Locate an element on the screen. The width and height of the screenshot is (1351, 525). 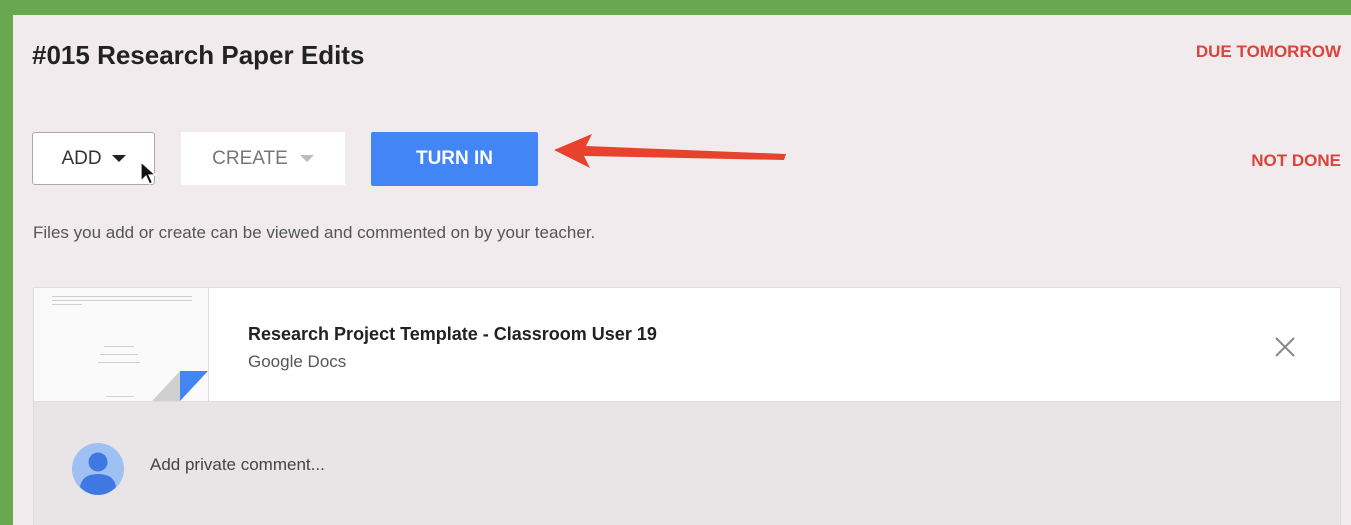
document-thumbnail is located at coordinates (121, 344).